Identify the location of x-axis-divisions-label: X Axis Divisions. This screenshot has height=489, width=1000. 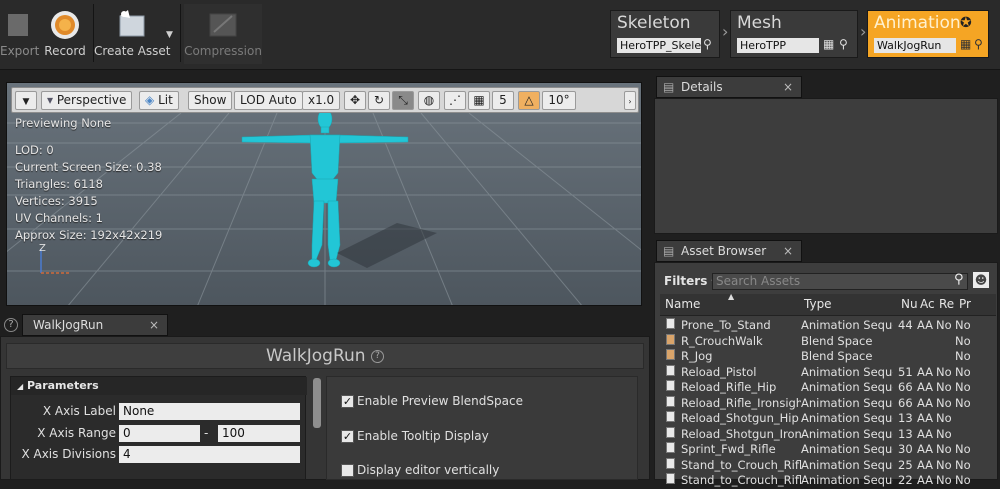
(68, 454).